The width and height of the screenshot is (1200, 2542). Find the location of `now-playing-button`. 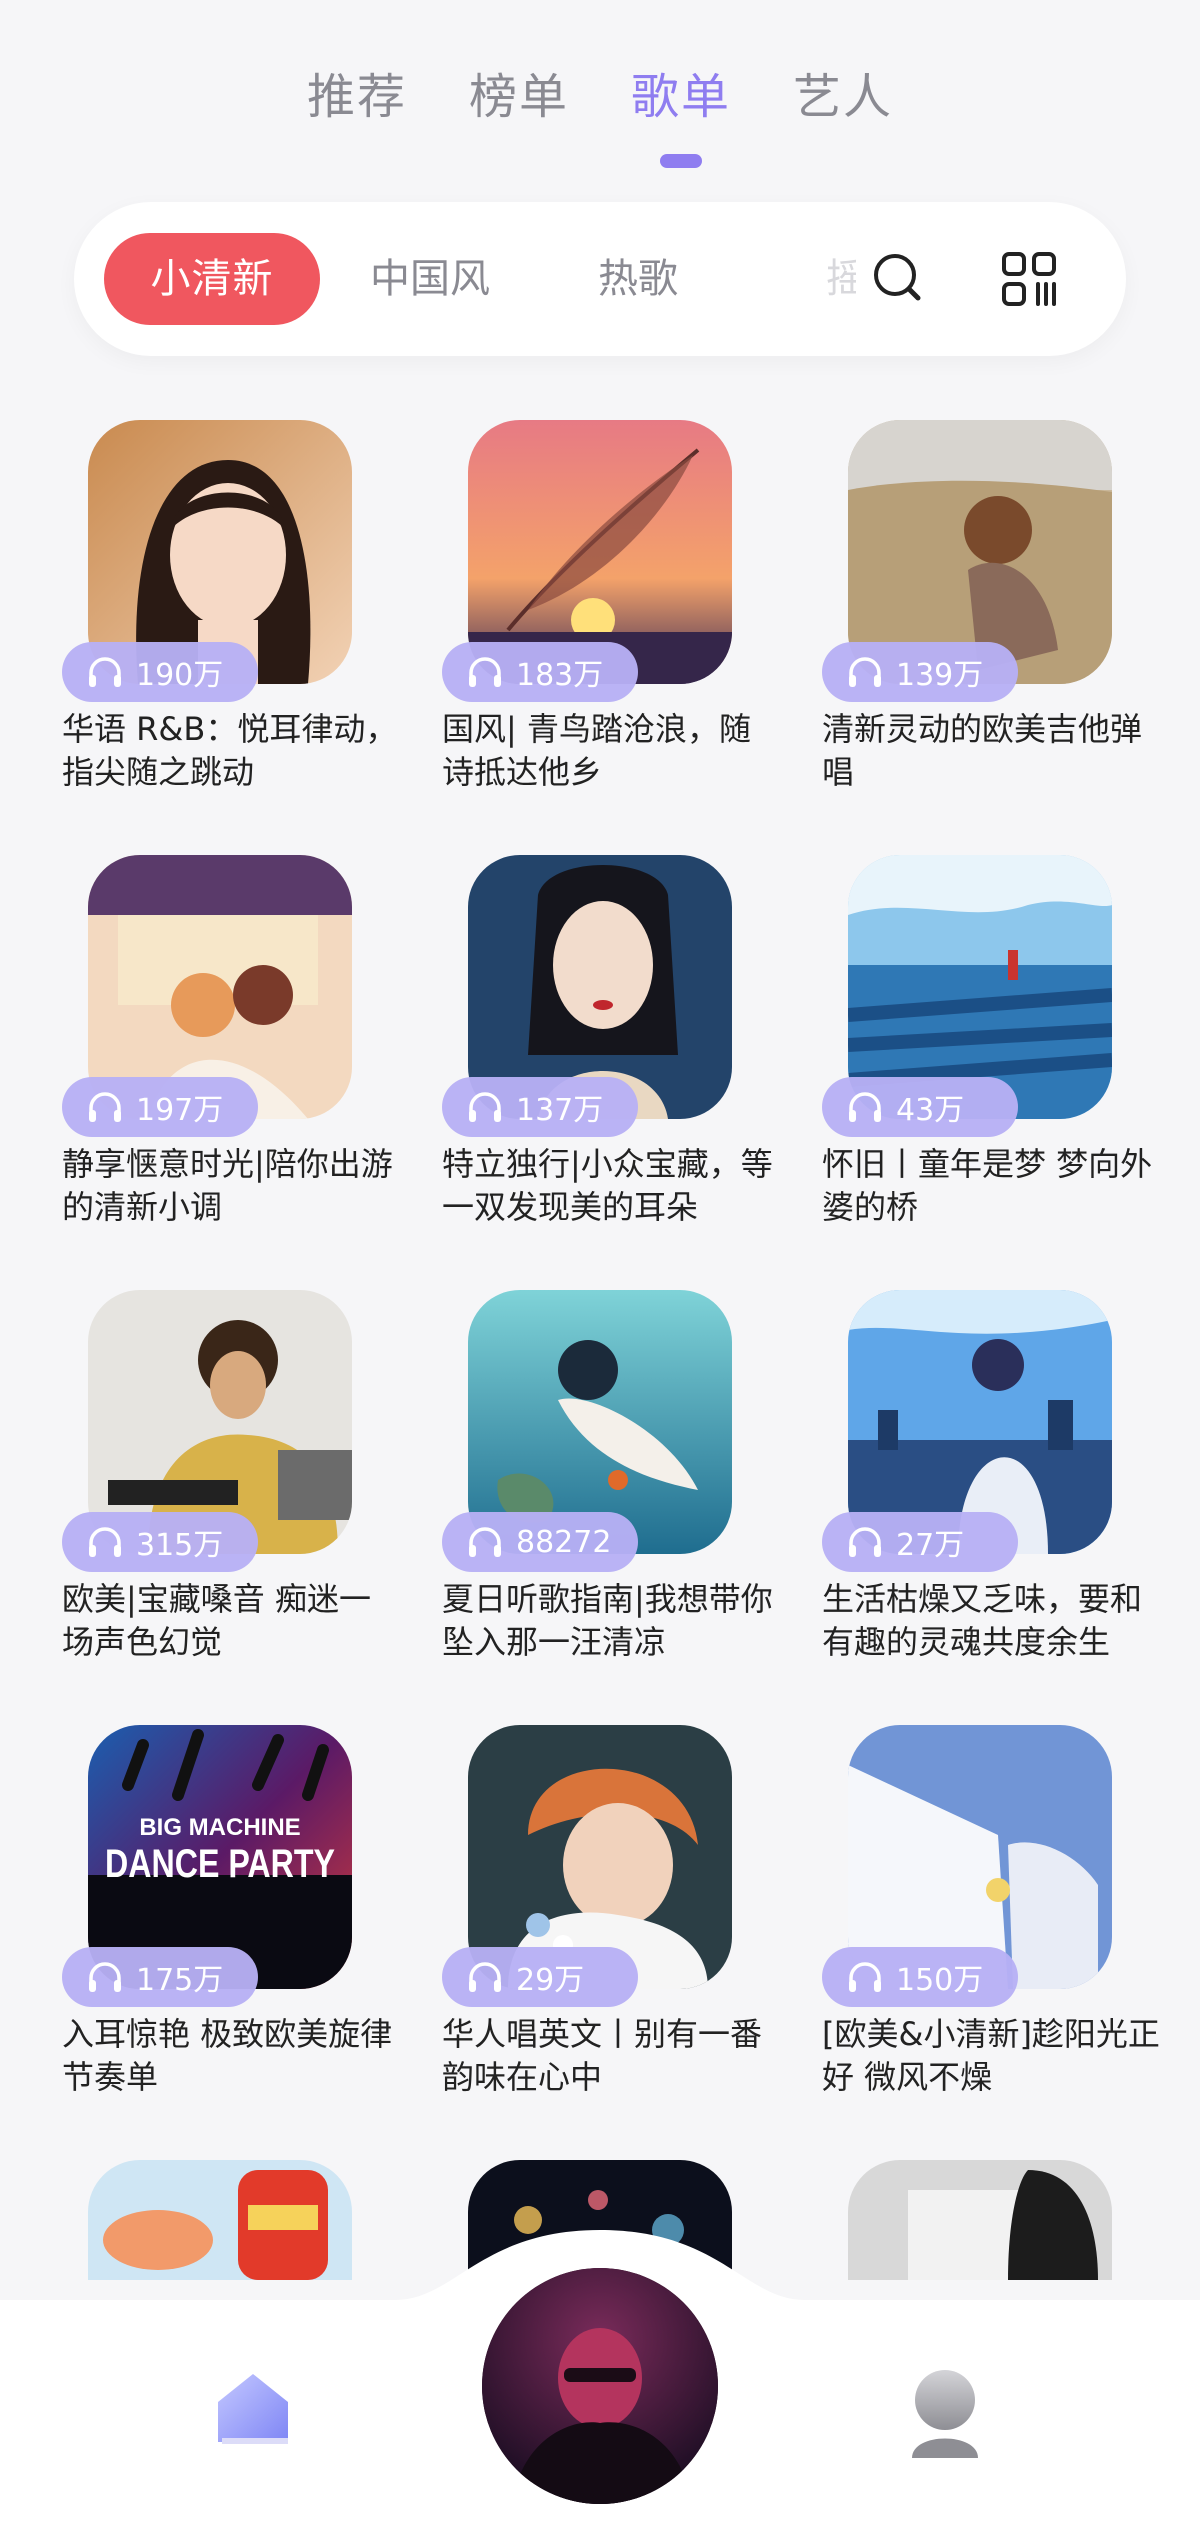

now-playing-button is located at coordinates (600, 2386).